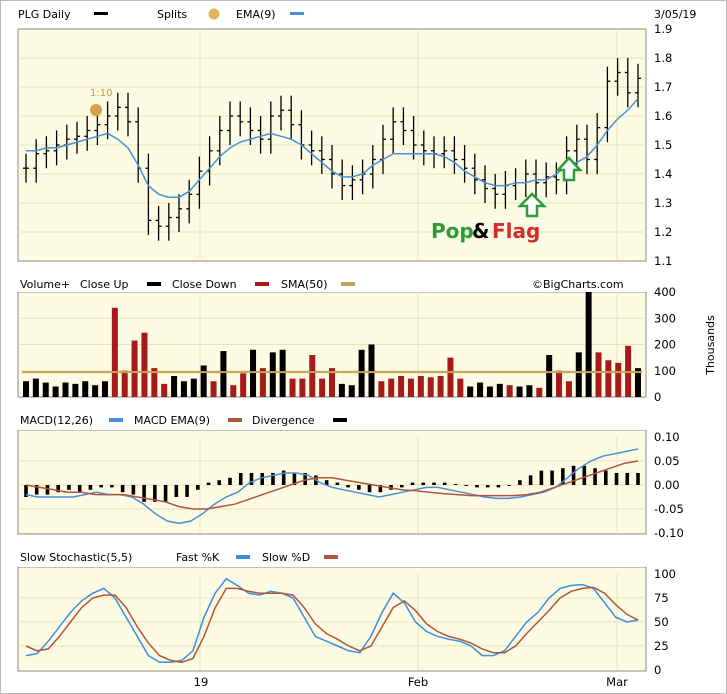  Describe the element at coordinates (201, 682) in the screenshot. I see `x-tick-label: 19` at that location.